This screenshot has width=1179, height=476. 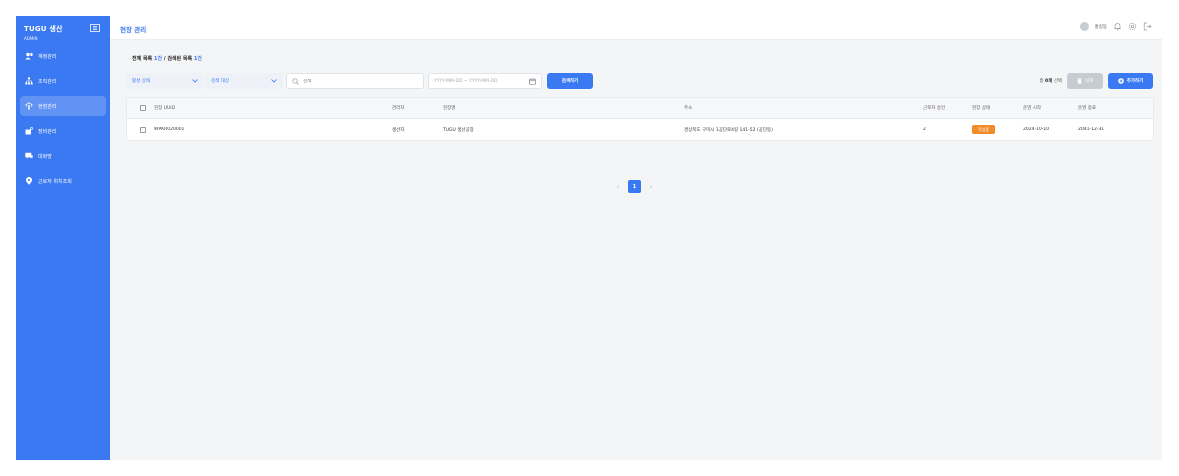 I want to click on search-box, so click(x=355, y=81).